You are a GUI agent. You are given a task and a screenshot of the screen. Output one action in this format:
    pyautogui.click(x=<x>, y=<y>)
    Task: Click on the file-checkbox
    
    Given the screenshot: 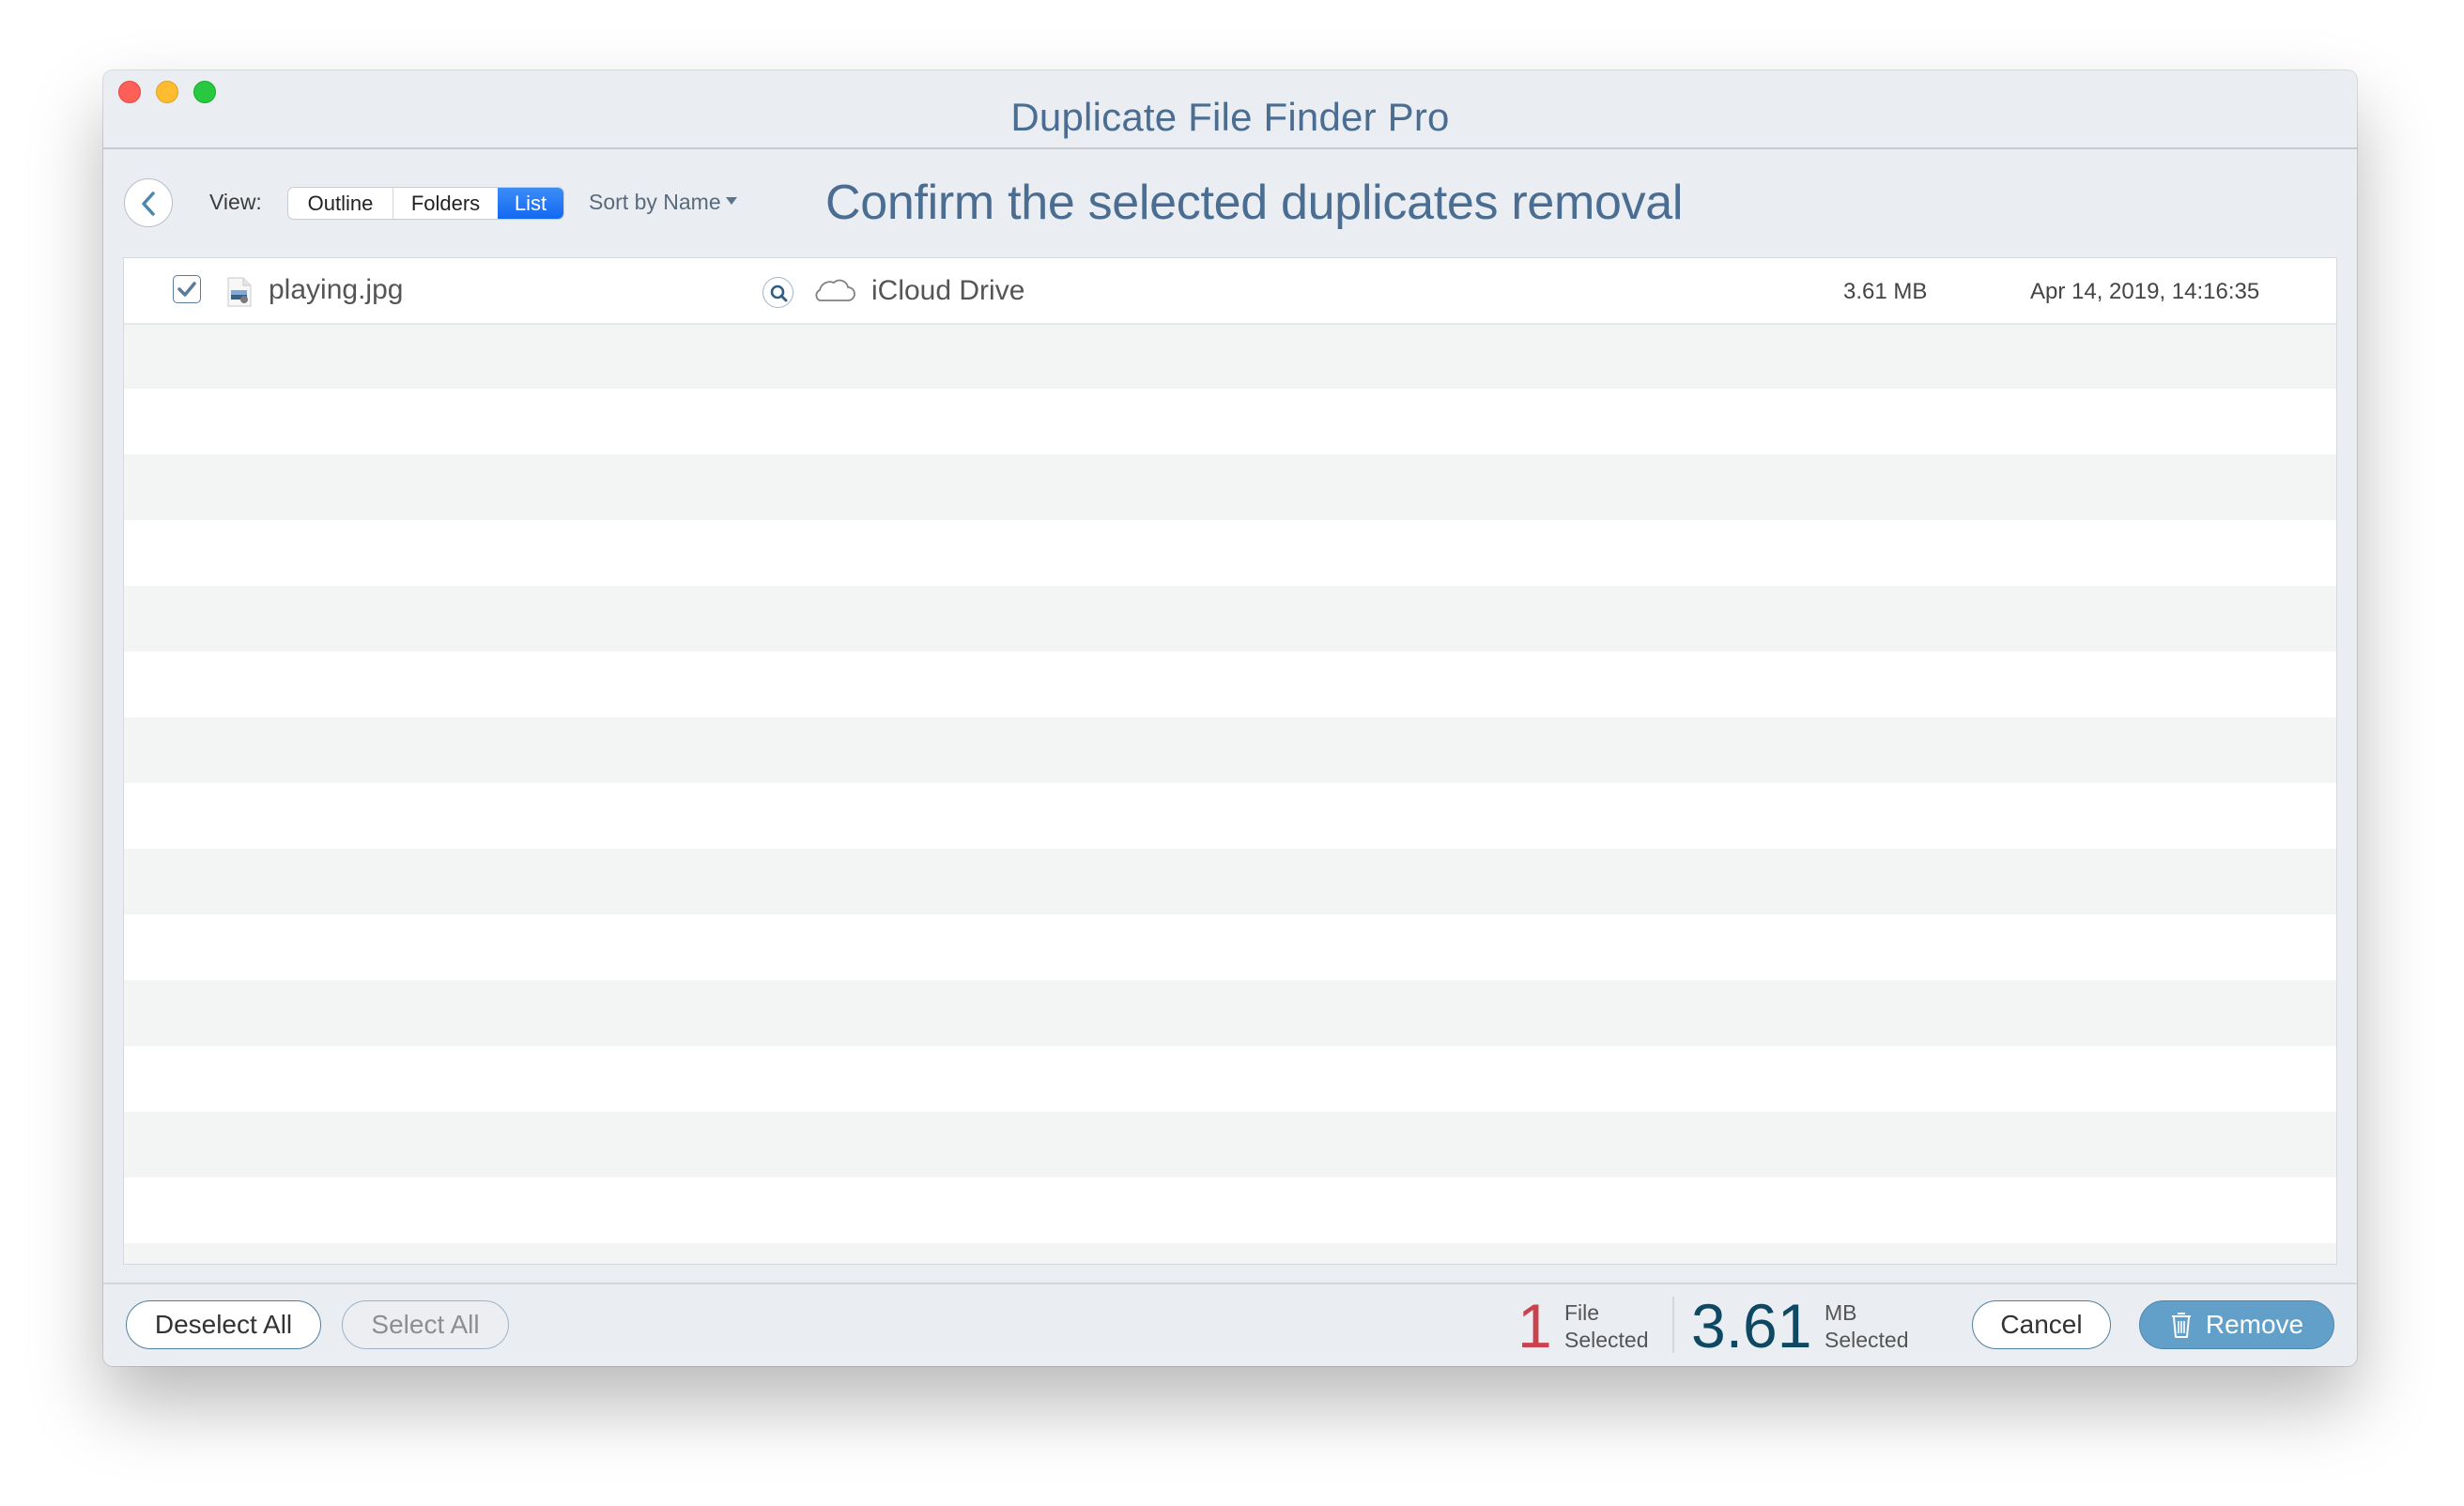 What is the action you would take?
    pyautogui.click(x=187, y=289)
    